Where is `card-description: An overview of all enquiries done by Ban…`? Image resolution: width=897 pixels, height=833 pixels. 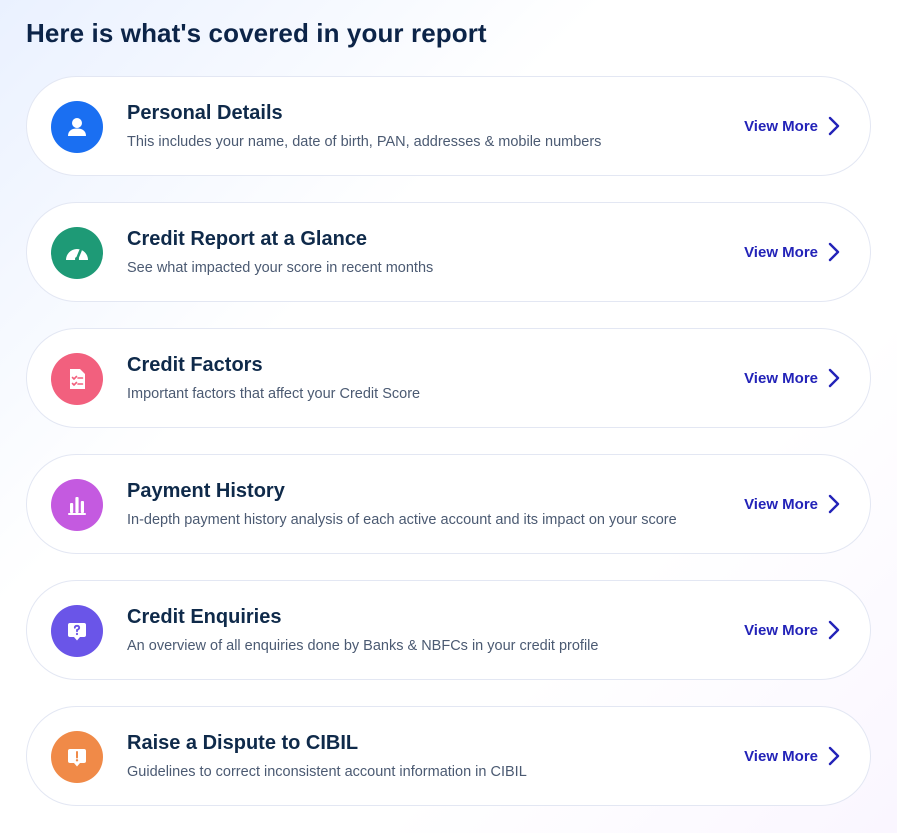 card-description: An overview of all enquiries done by Ban… is located at coordinates (363, 646).